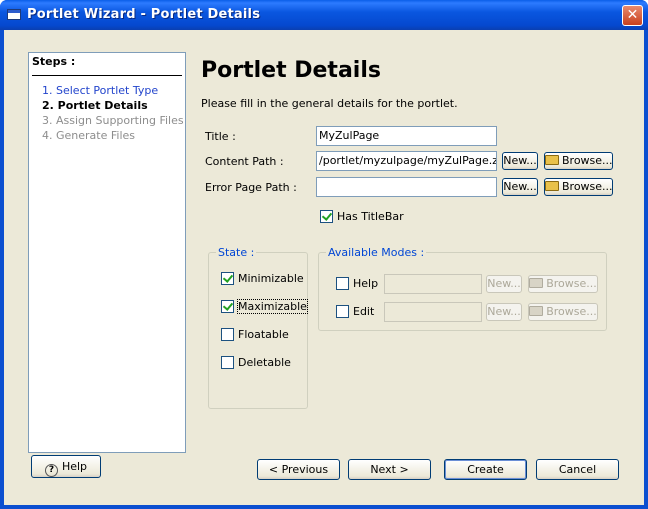 Image resolution: width=648 pixels, height=509 pixels. Describe the element at coordinates (364, 311) in the screenshot. I see `edit-mode-label: Edit` at that location.